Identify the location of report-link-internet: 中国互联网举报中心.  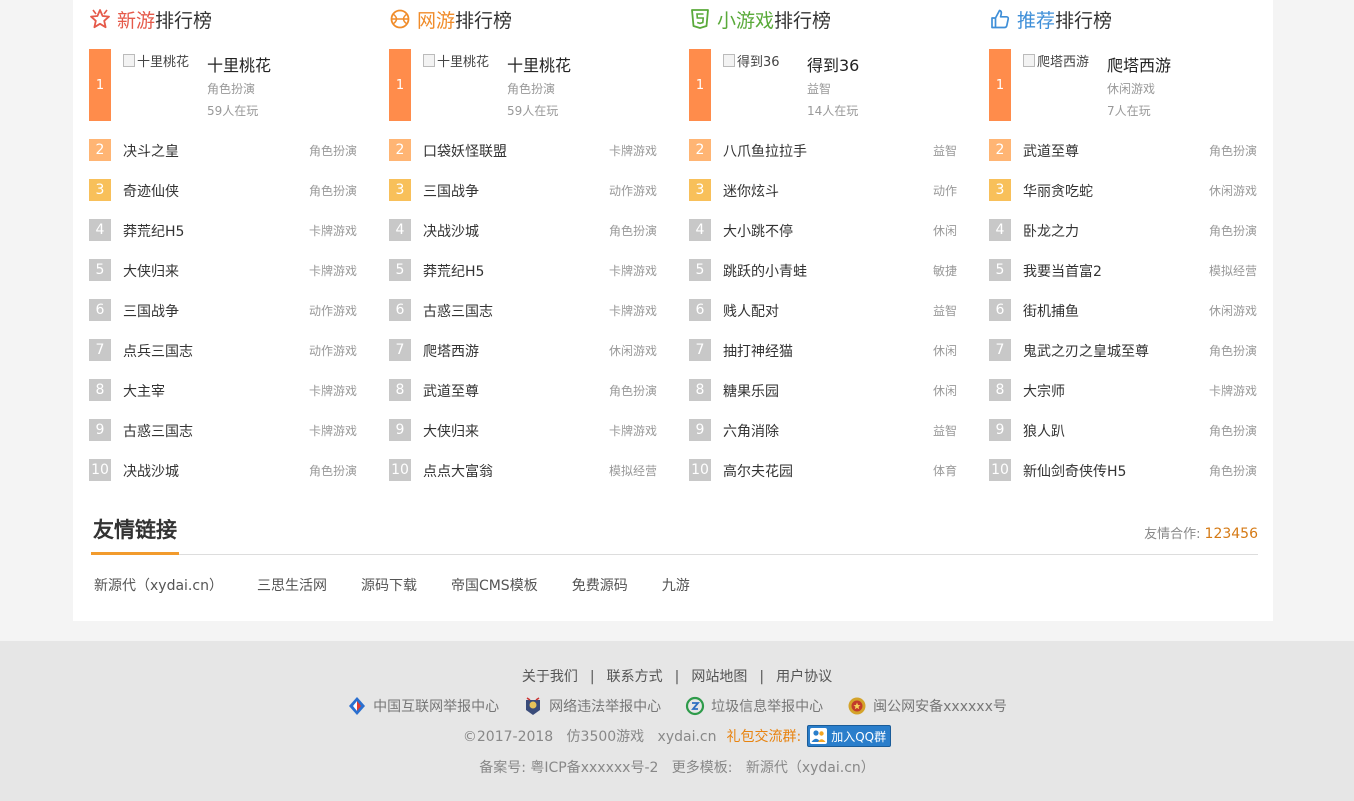
(423, 706).